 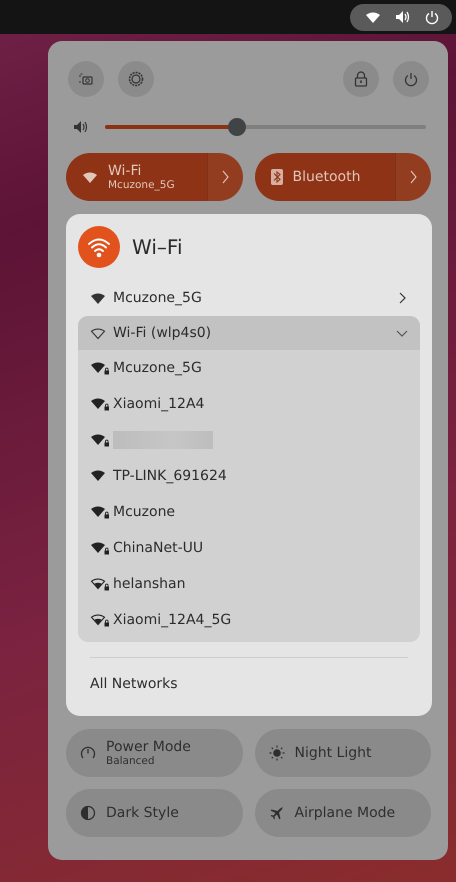 What do you see at coordinates (249, 333) in the screenshot?
I see `device-item: Wi-Fi (wlp4s0)` at bounding box center [249, 333].